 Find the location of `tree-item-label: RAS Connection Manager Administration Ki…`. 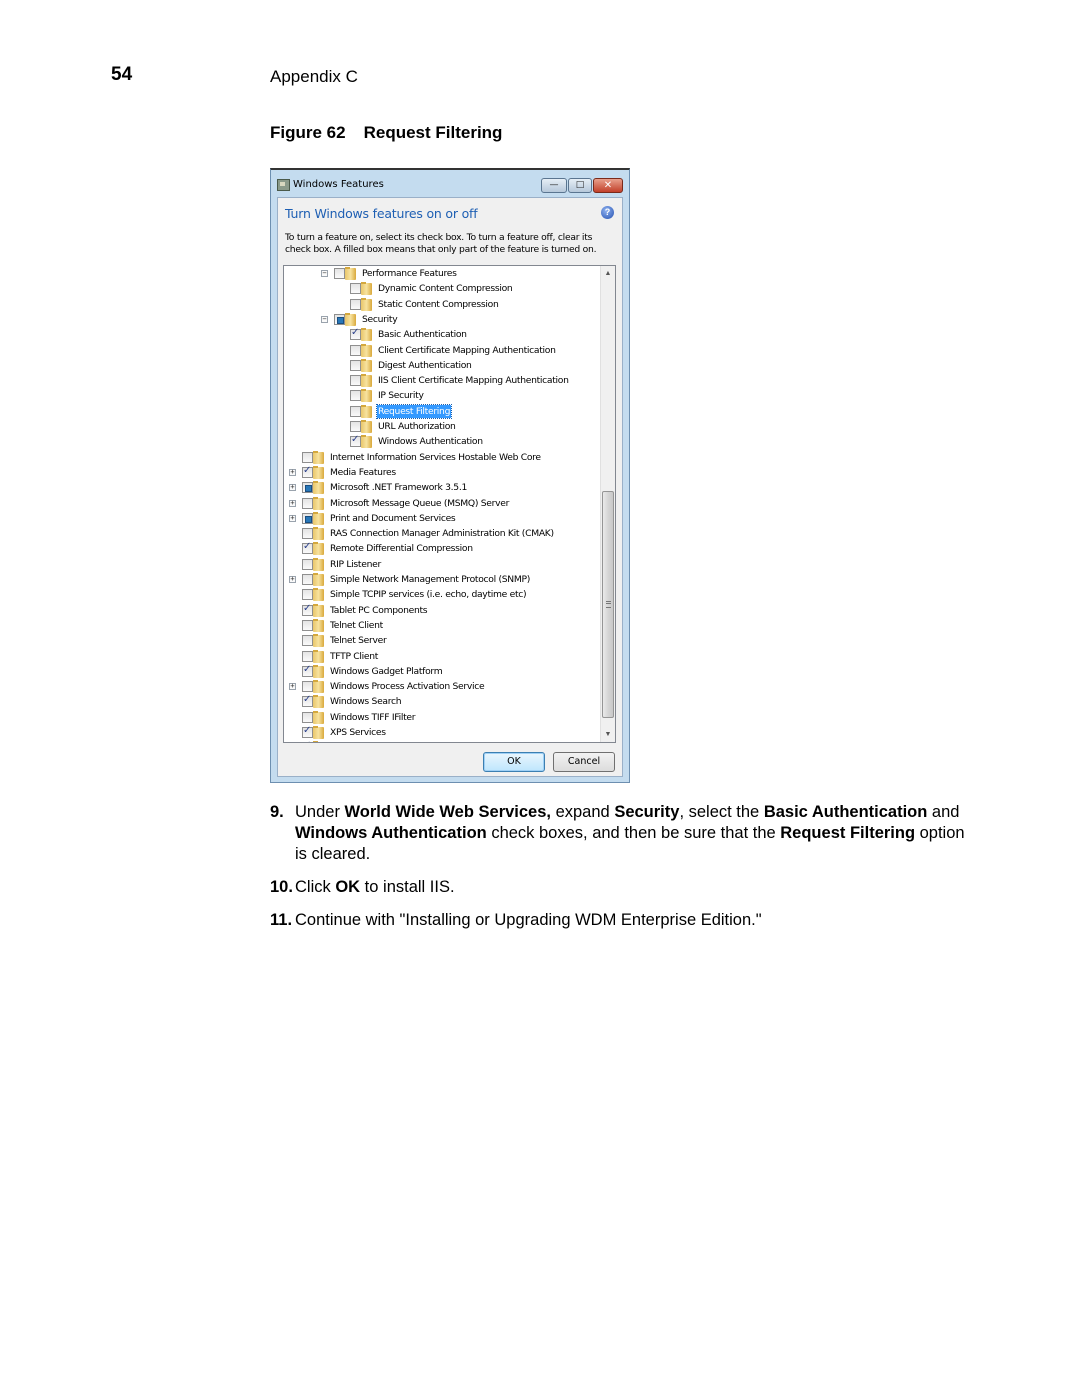

tree-item-label: RAS Connection Manager Administration Ki… is located at coordinates (442, 533).